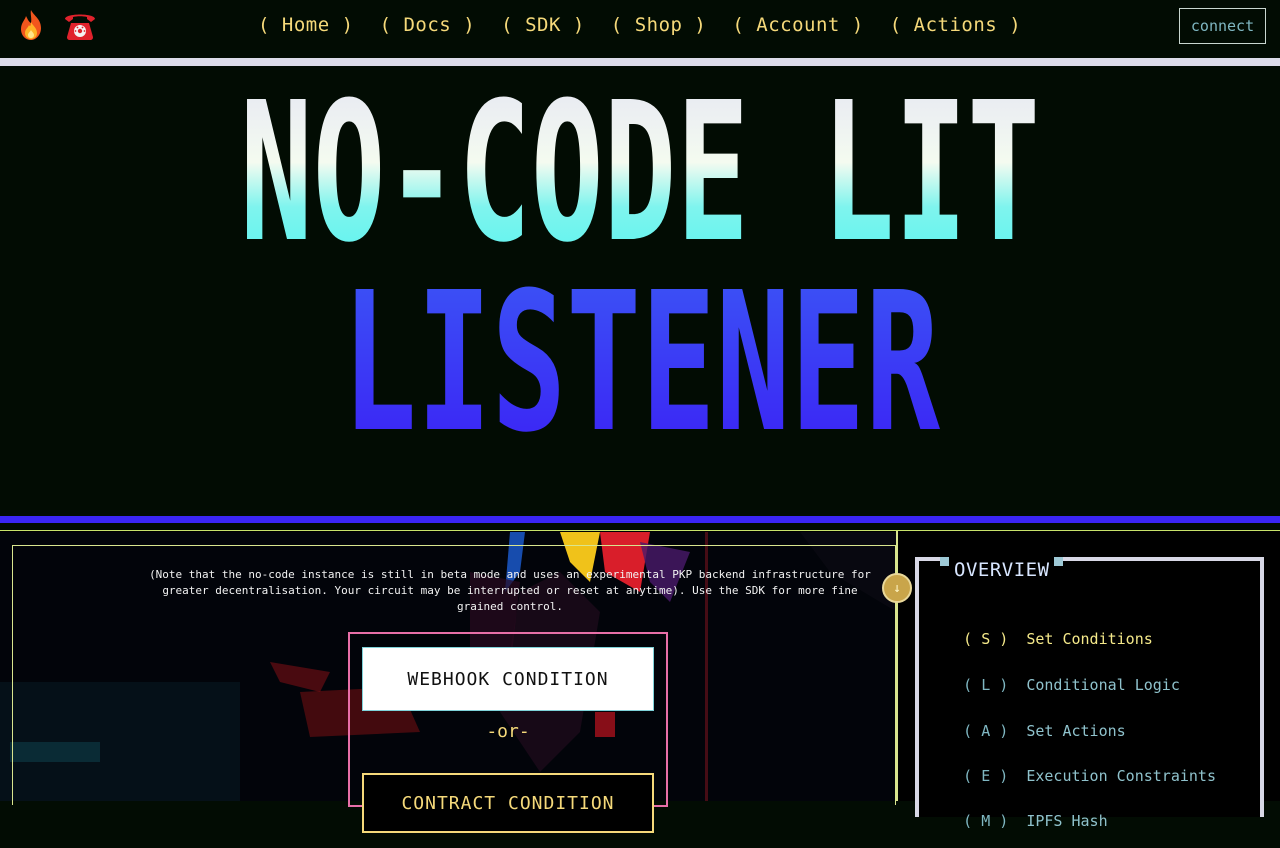  Describe the element at coordinates (897, 666) in the screenshot. I see `sidebar-divider` at that location.